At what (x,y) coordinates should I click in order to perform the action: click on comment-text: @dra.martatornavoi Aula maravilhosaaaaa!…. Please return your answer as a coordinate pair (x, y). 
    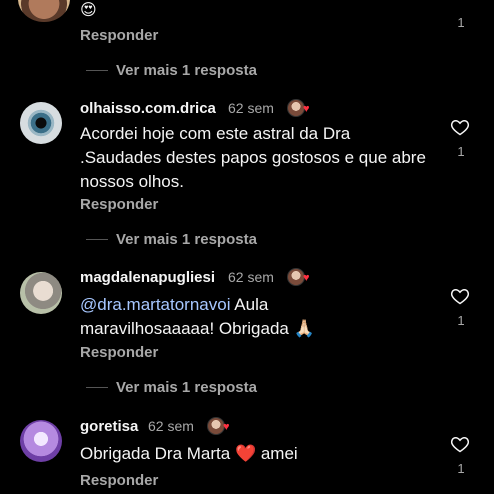
    Looking at the image, I should click on (225, 317).